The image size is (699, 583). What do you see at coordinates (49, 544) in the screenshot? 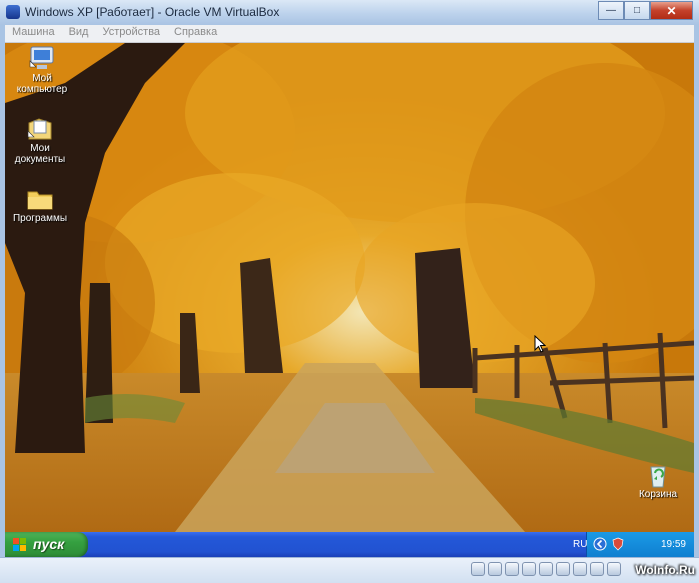
I see `start-label: пуск` at bounding box center [49, 544].